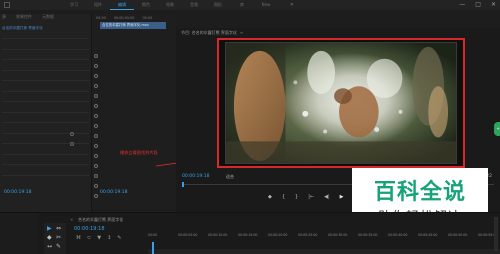 The height and width of the screenshot is (254, 500). What do you see at coordinates (4, 18) in the screenshot?
I see `panel-tab: 源` at bounding box center [4, 18].